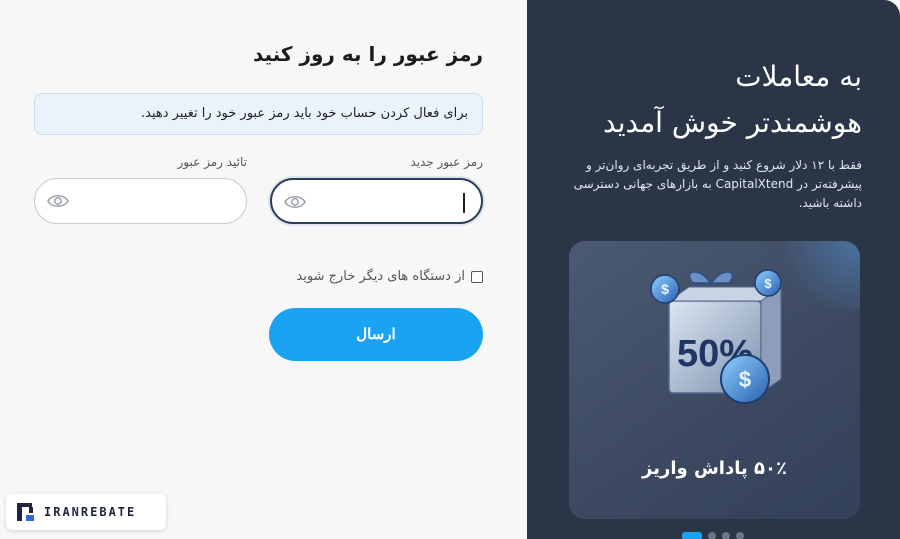  Describe the element at coordinates (380, 276) in the screenshot. I see `logout-other-devices-label: از دستگاه های دیگر خارج شوید` at that location.